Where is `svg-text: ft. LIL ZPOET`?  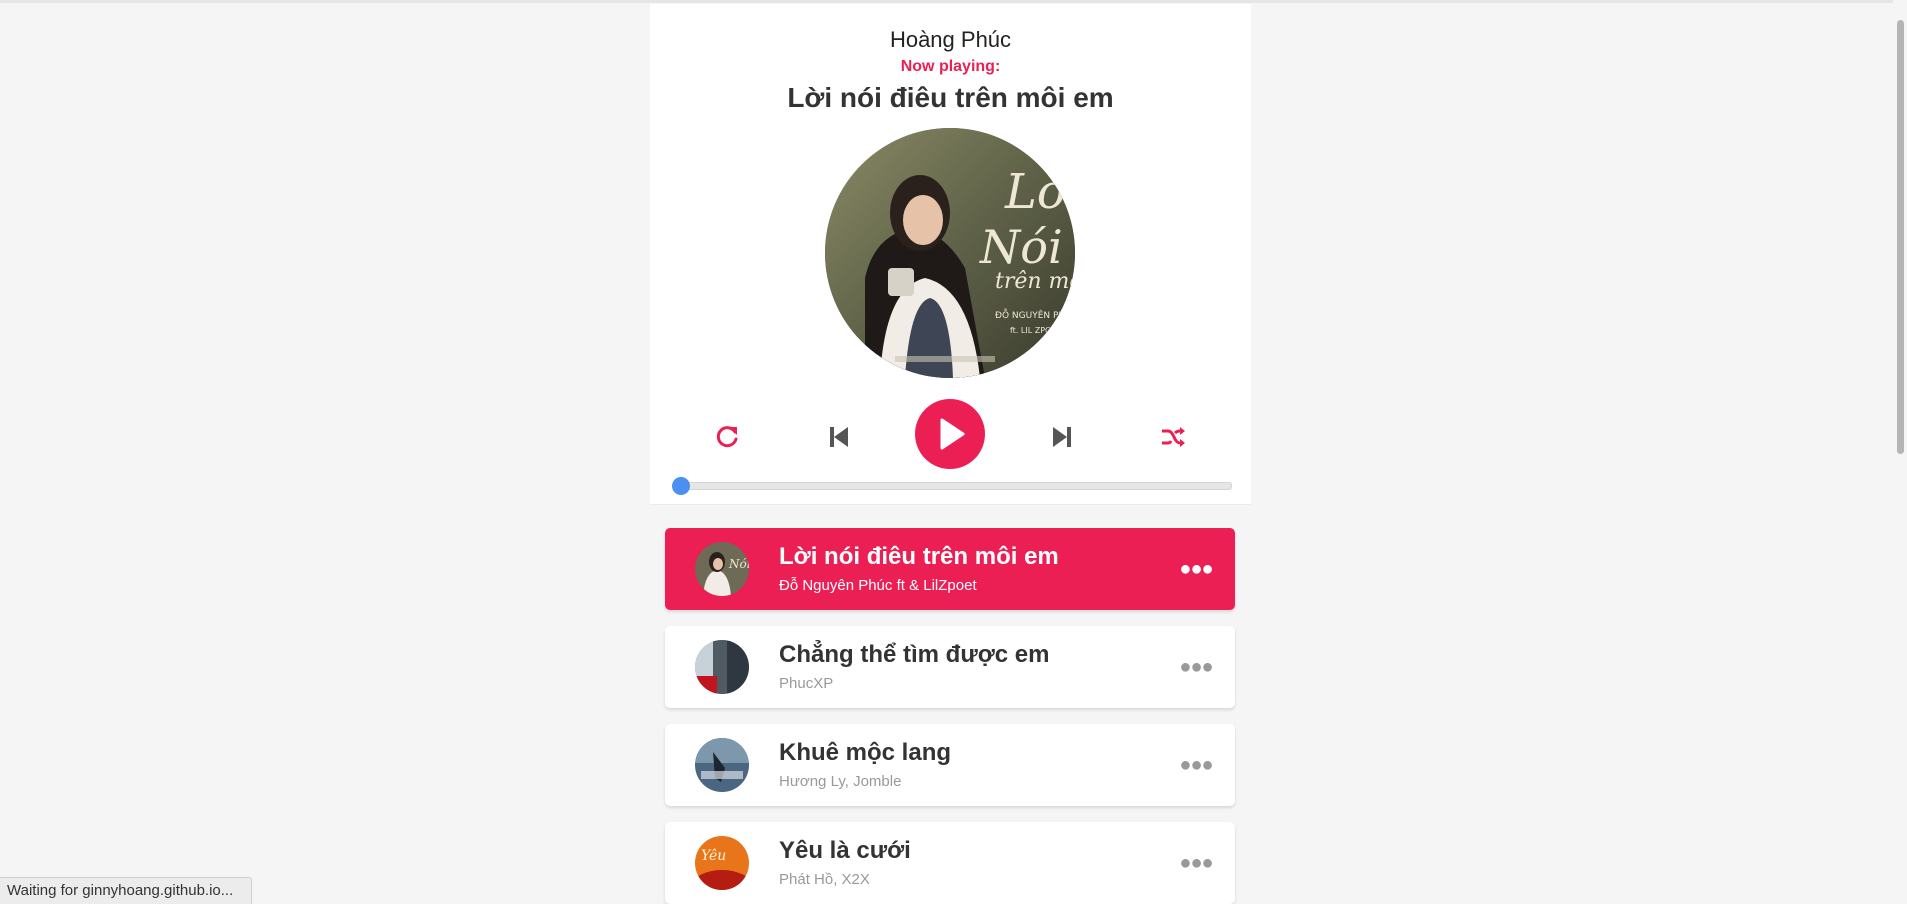
svg-text: ft. LIL ZPOET is located at coordinates (1035, 330).